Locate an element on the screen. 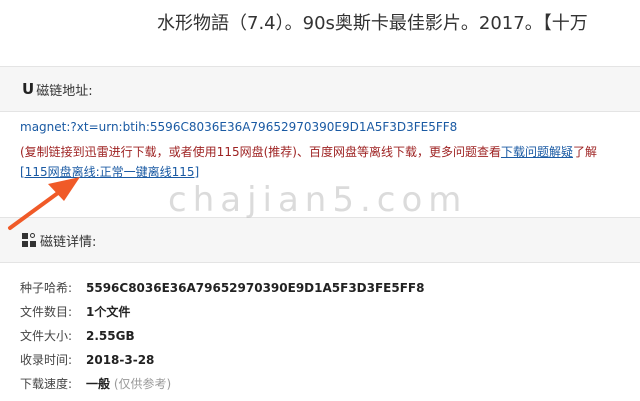 The height and width of the screenshot is (401, 640). detail-row-date: 收录时间: 2018-3-28 is located at coordinates (87, 359).